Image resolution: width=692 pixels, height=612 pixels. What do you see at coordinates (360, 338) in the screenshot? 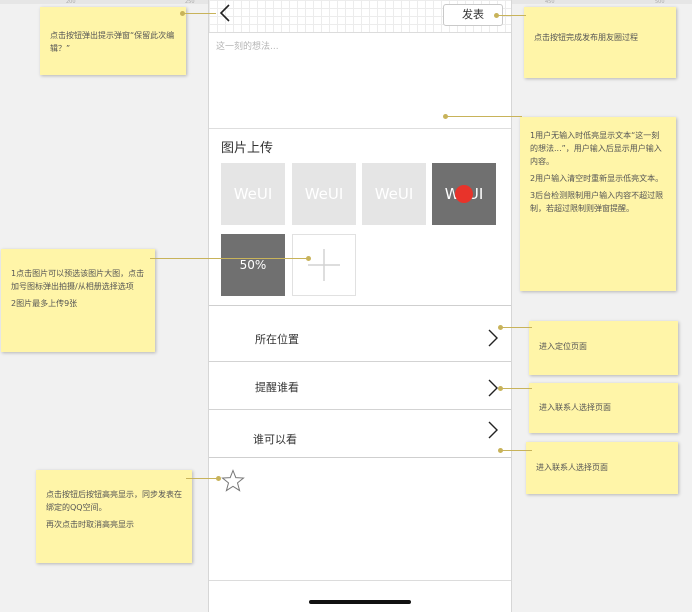
I see `location-row: 所在位置` at bounding box center [360, 338].